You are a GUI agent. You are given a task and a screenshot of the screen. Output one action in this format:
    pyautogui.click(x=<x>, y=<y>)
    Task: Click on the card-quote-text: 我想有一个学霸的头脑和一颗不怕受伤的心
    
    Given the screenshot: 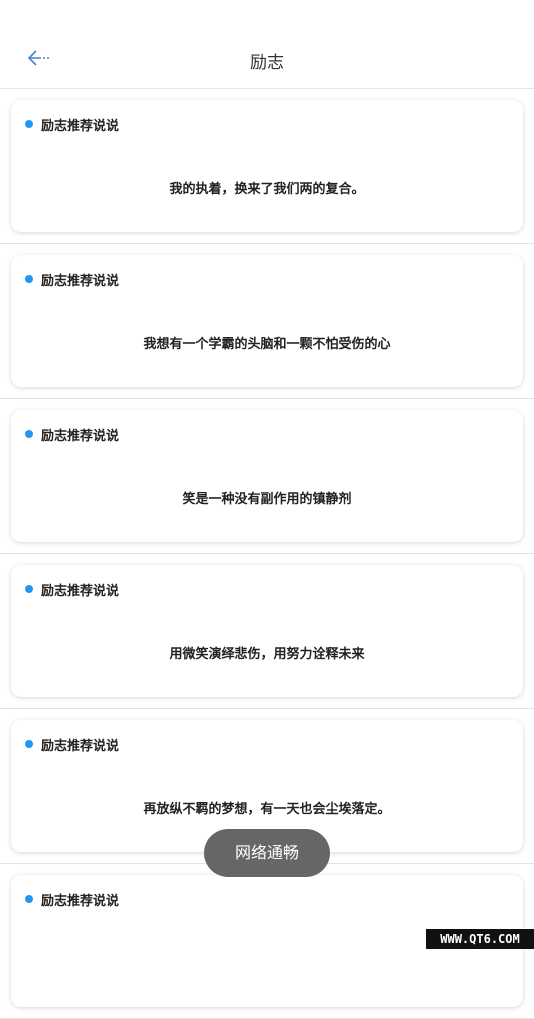 What is the action you would take?
    pyautogui.click(x=267, y=344)
    